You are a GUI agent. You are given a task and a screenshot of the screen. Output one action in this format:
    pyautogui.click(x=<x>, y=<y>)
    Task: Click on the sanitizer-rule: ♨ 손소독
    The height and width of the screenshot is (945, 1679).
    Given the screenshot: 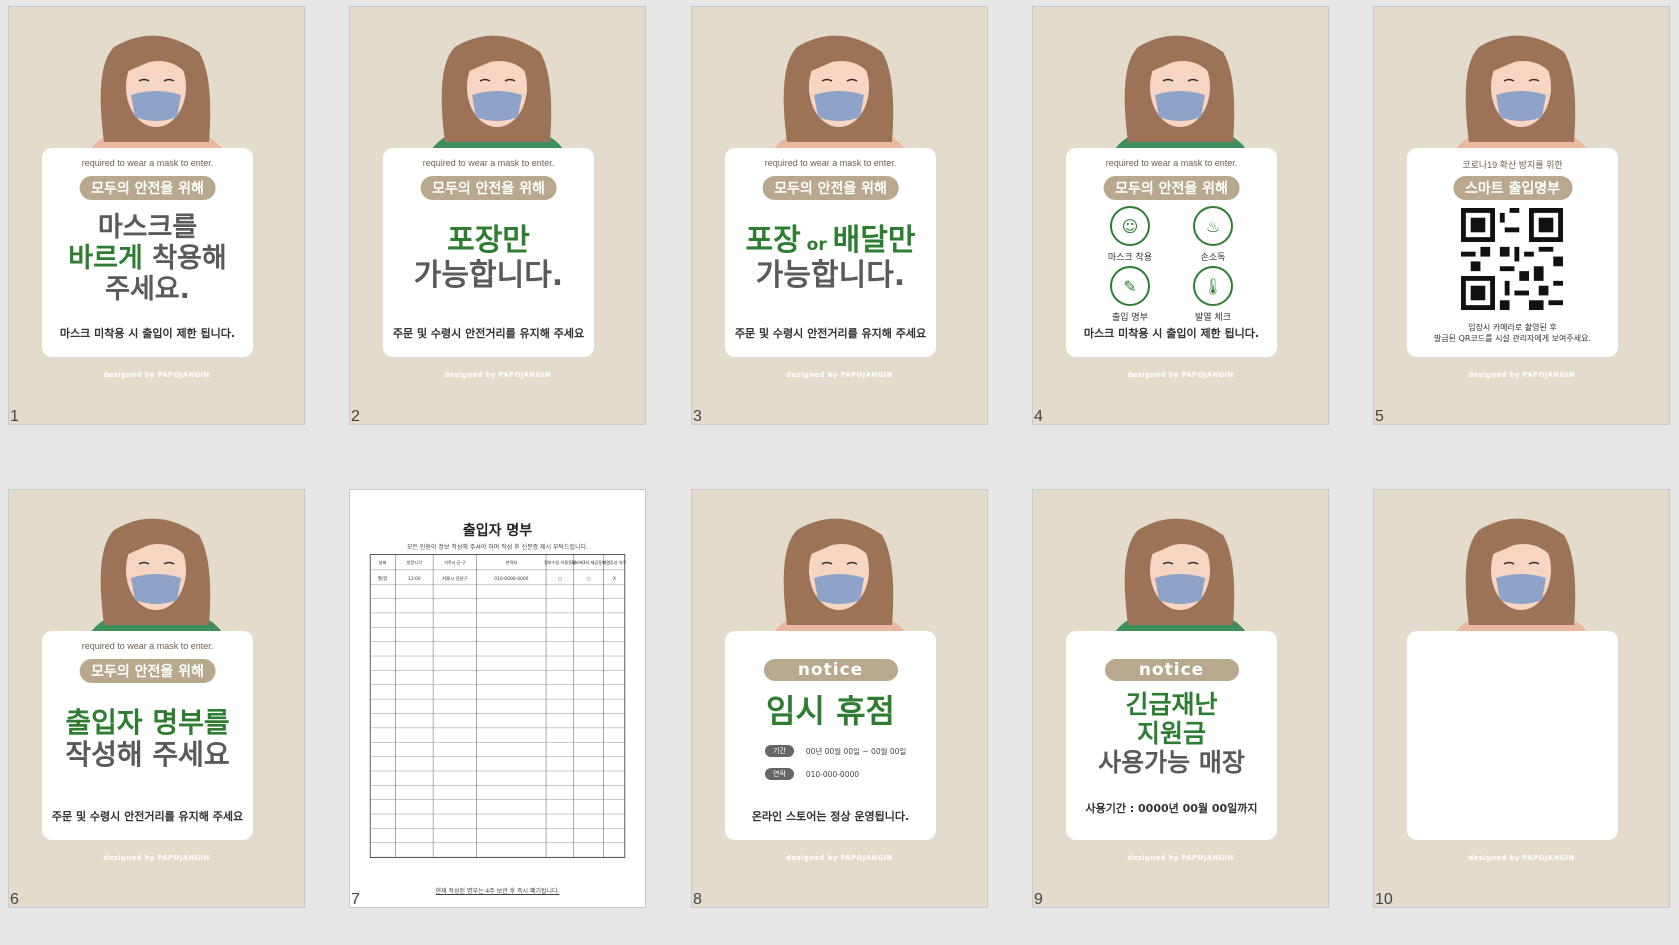 What is the action you would take?
    pyautogui.click(x=1213, y=234)
    